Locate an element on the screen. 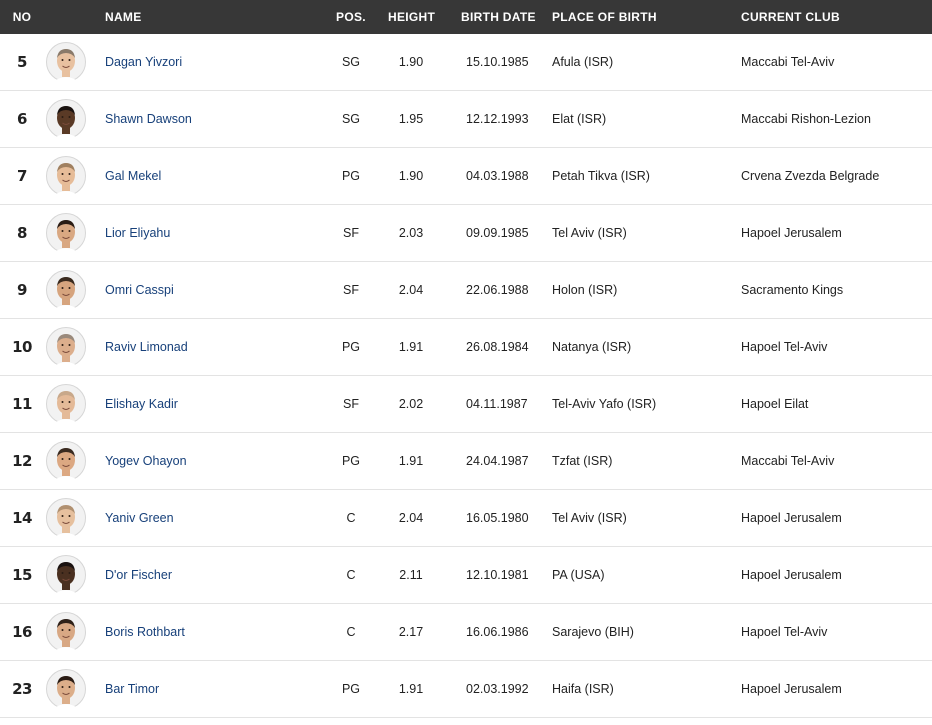  player-name-link: Dagan Yivzori is located at coordinates (143, 62).